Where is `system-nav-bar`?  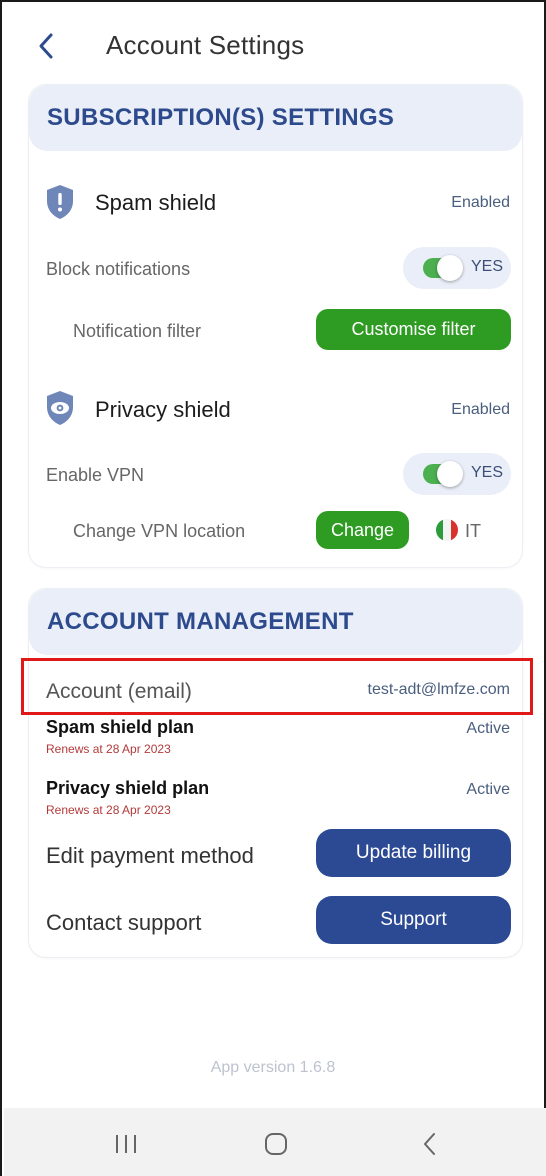 system-nav-bar is located at coordinates (275, 1142).